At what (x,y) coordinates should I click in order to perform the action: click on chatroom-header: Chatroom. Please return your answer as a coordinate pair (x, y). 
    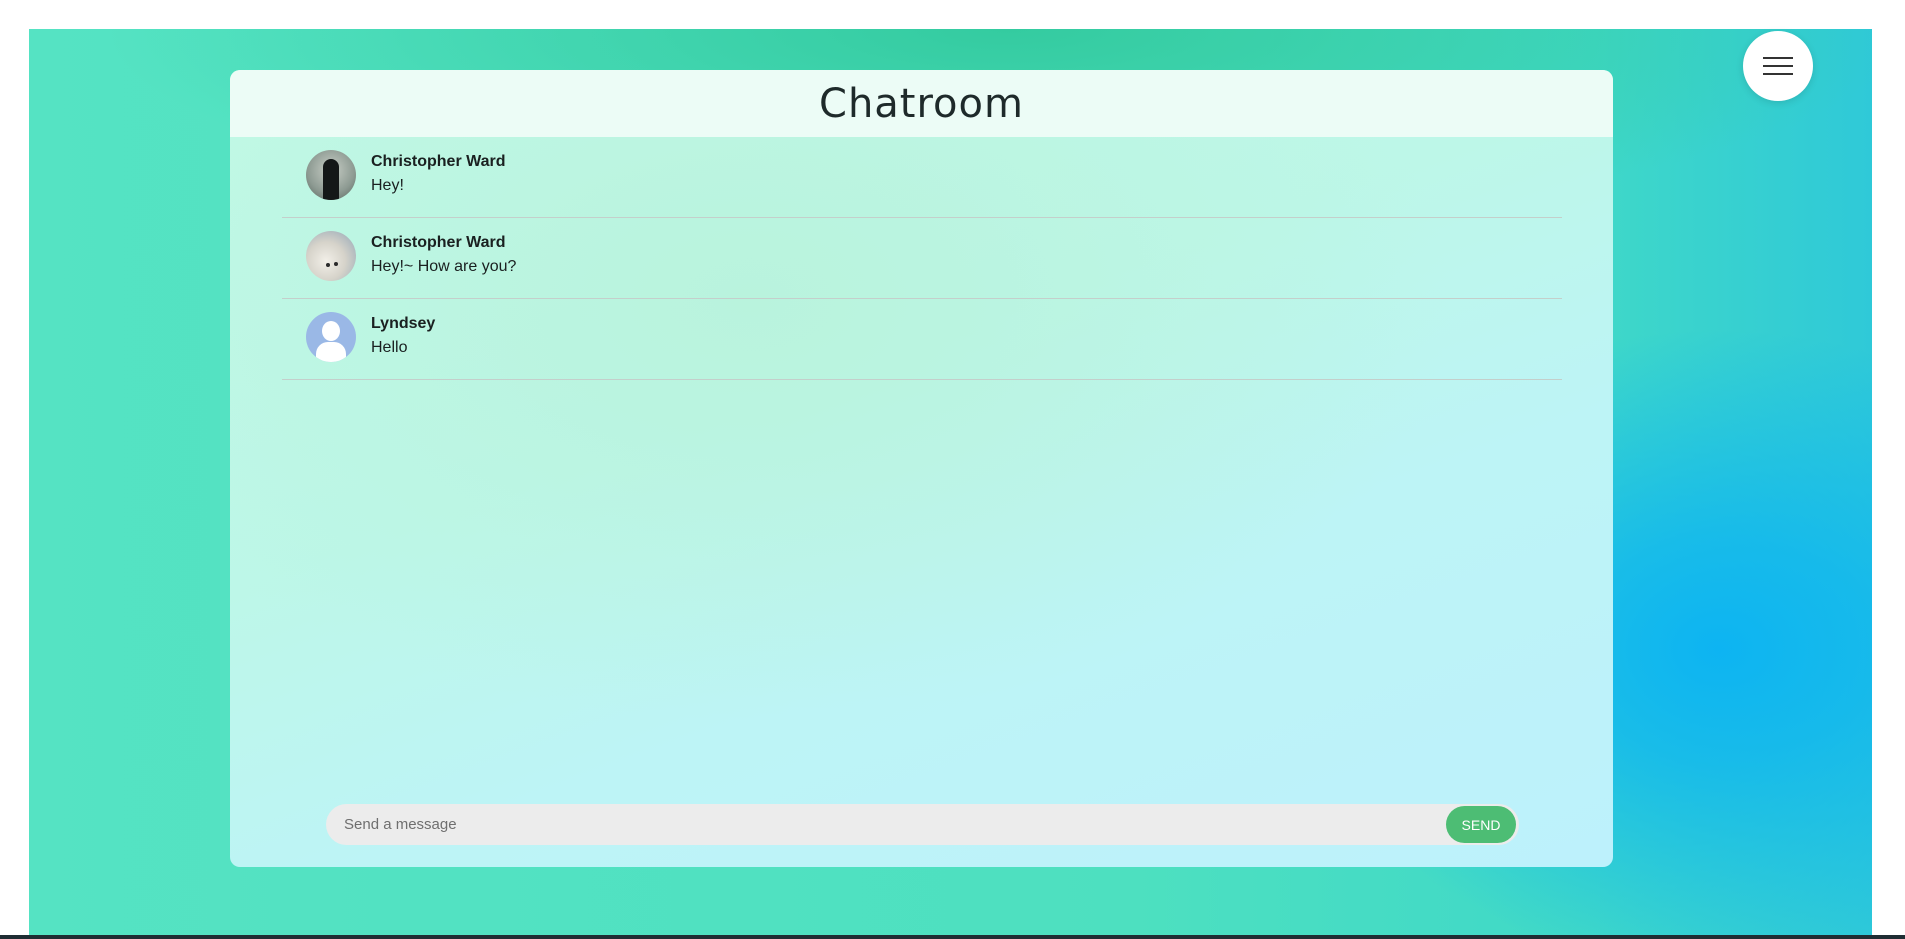
    Looking at the image, I should click on (921, 103).